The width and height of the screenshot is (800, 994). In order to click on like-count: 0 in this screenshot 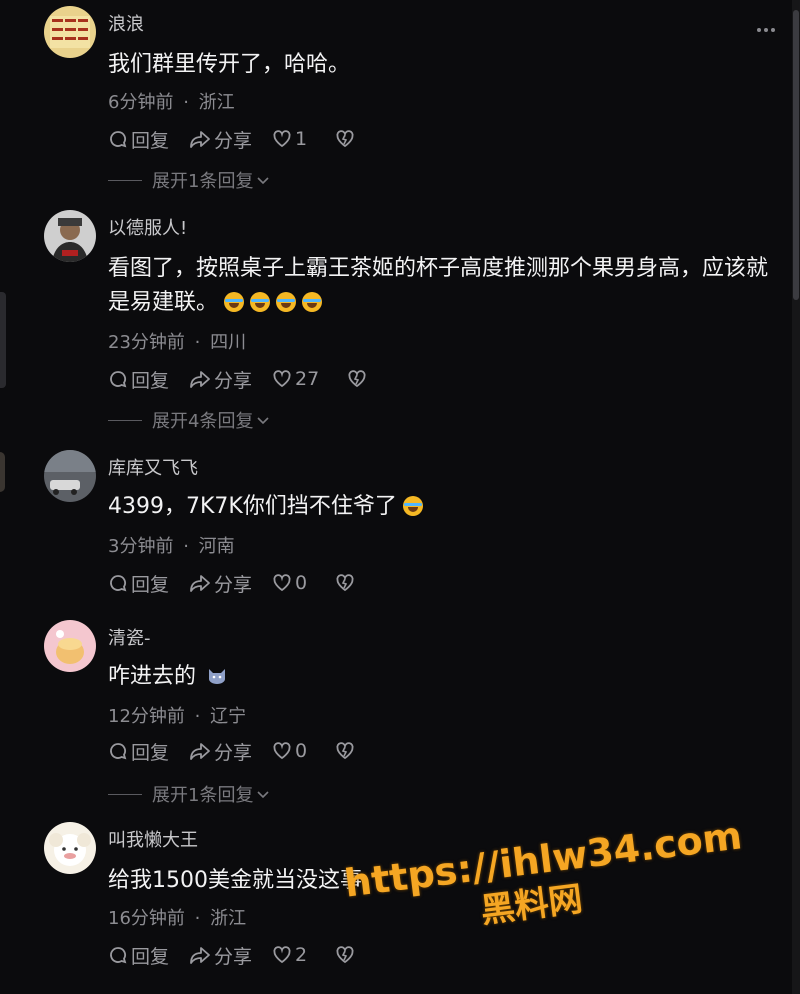, I will do `click(301, 583)`.